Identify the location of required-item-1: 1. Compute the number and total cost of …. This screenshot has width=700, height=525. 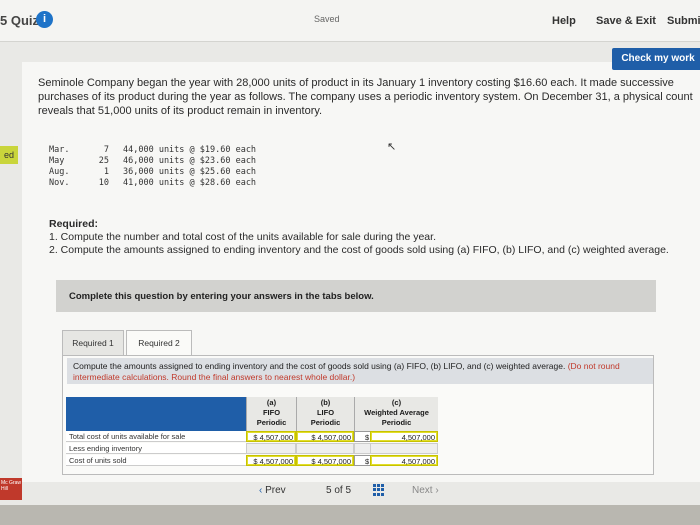
(242, 237).